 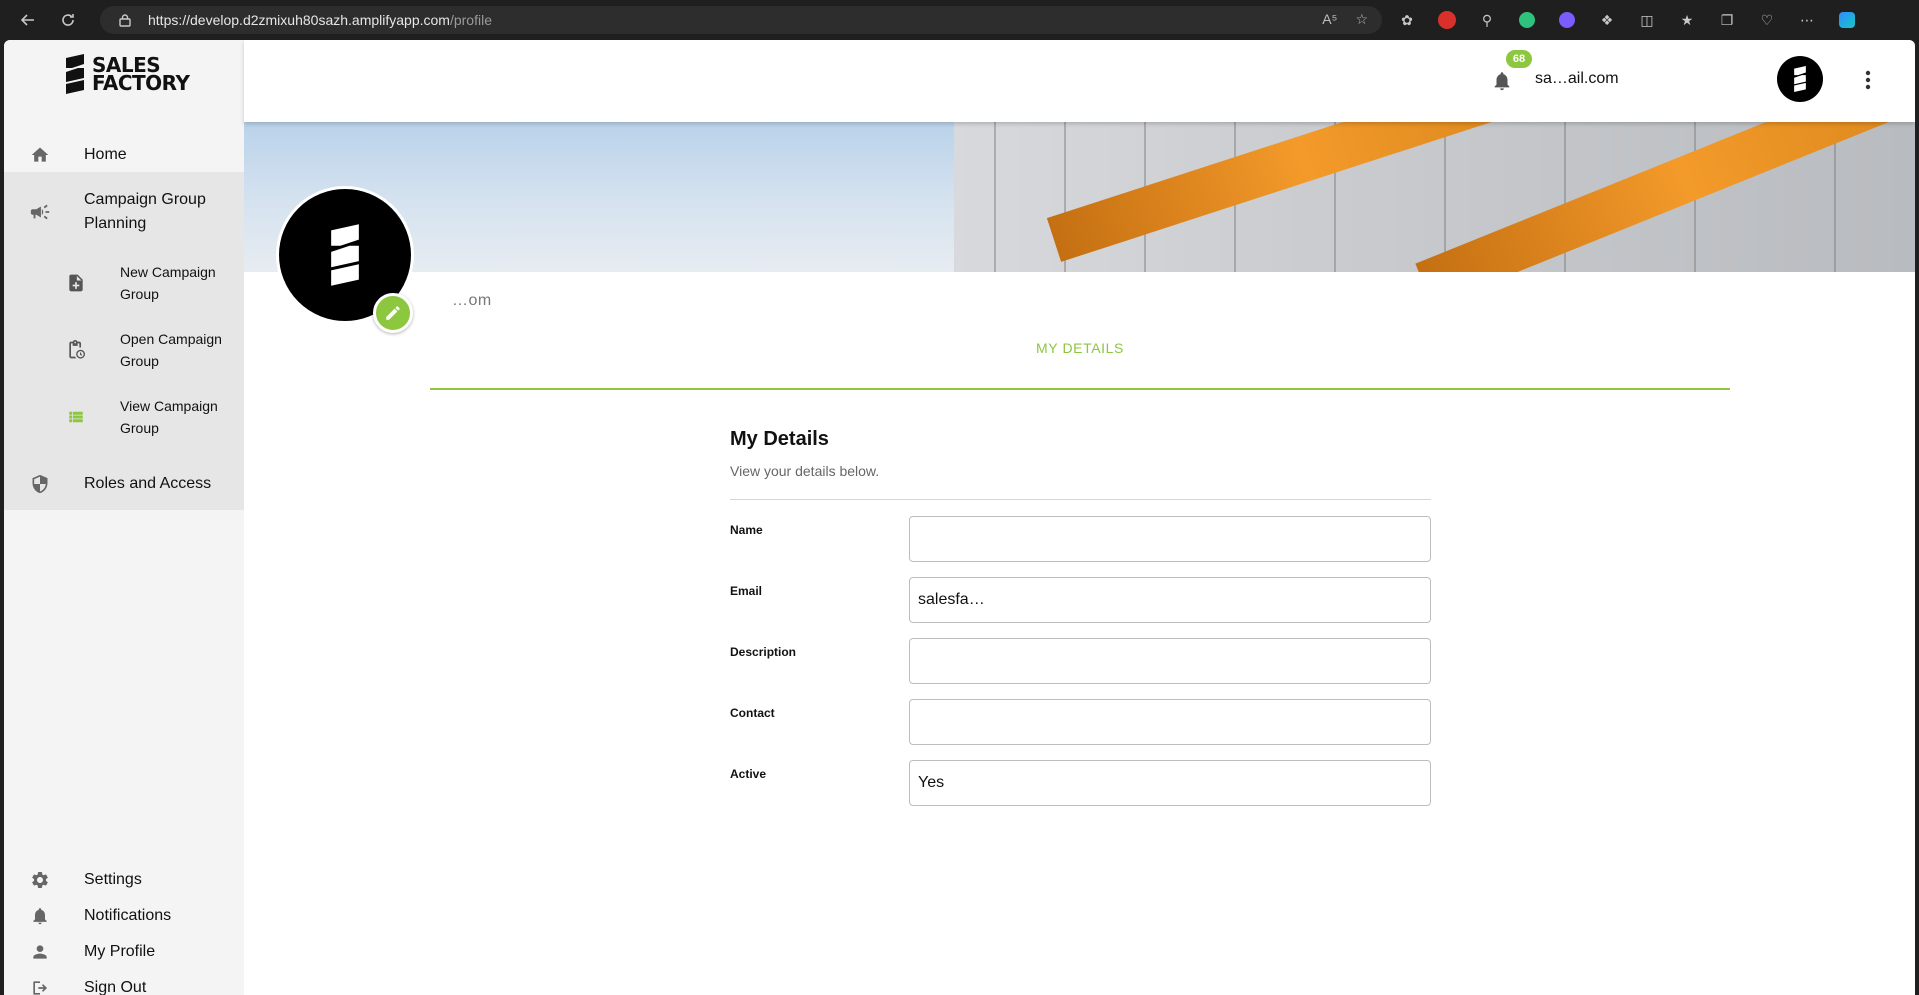 I want to click on logout-icon, so click(x=40, y=985).